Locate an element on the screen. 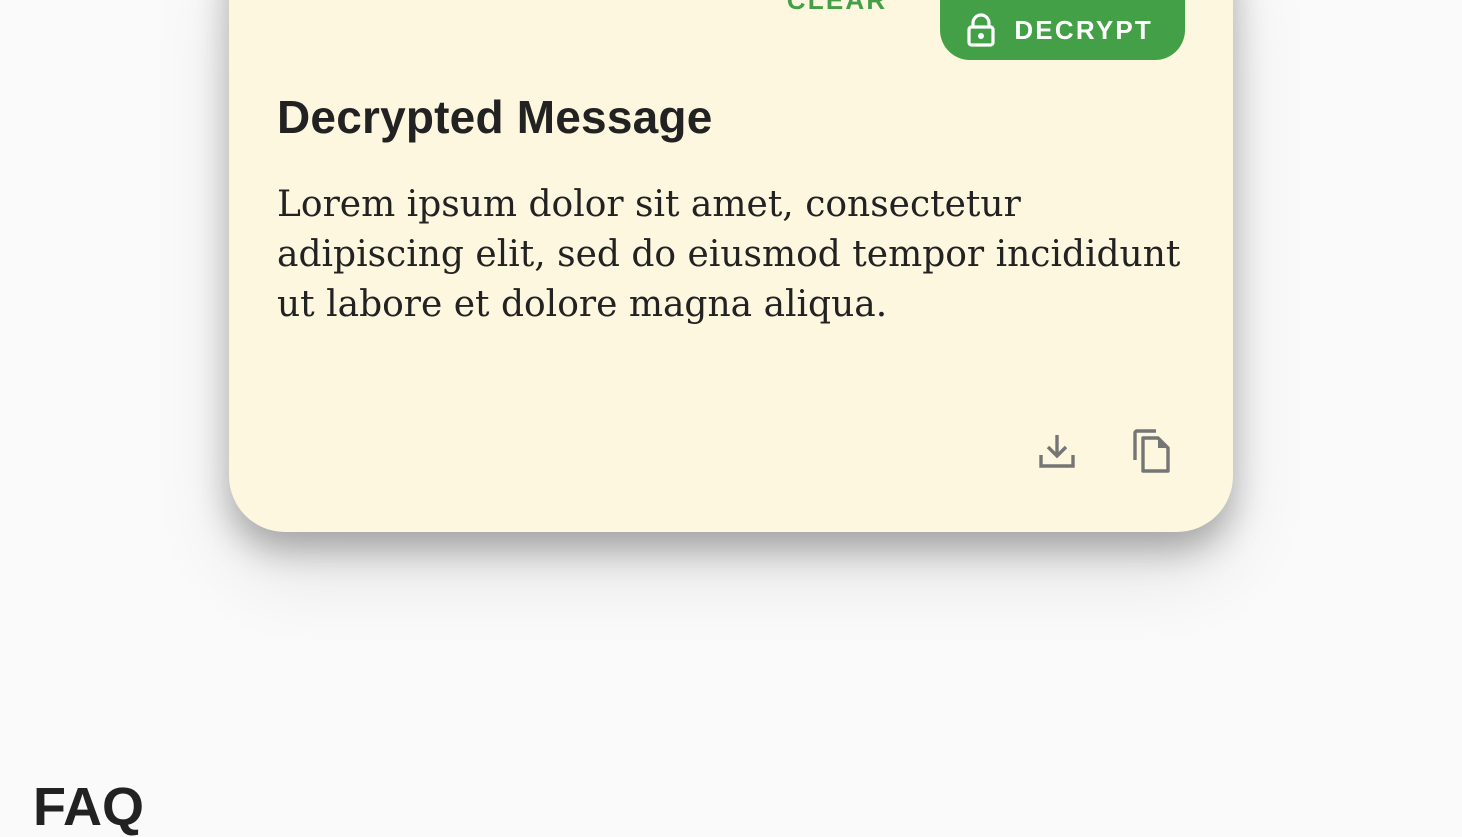 The width and height of the screenshot is (1462, 837). lock-icon is located at coordinates (981, 30).